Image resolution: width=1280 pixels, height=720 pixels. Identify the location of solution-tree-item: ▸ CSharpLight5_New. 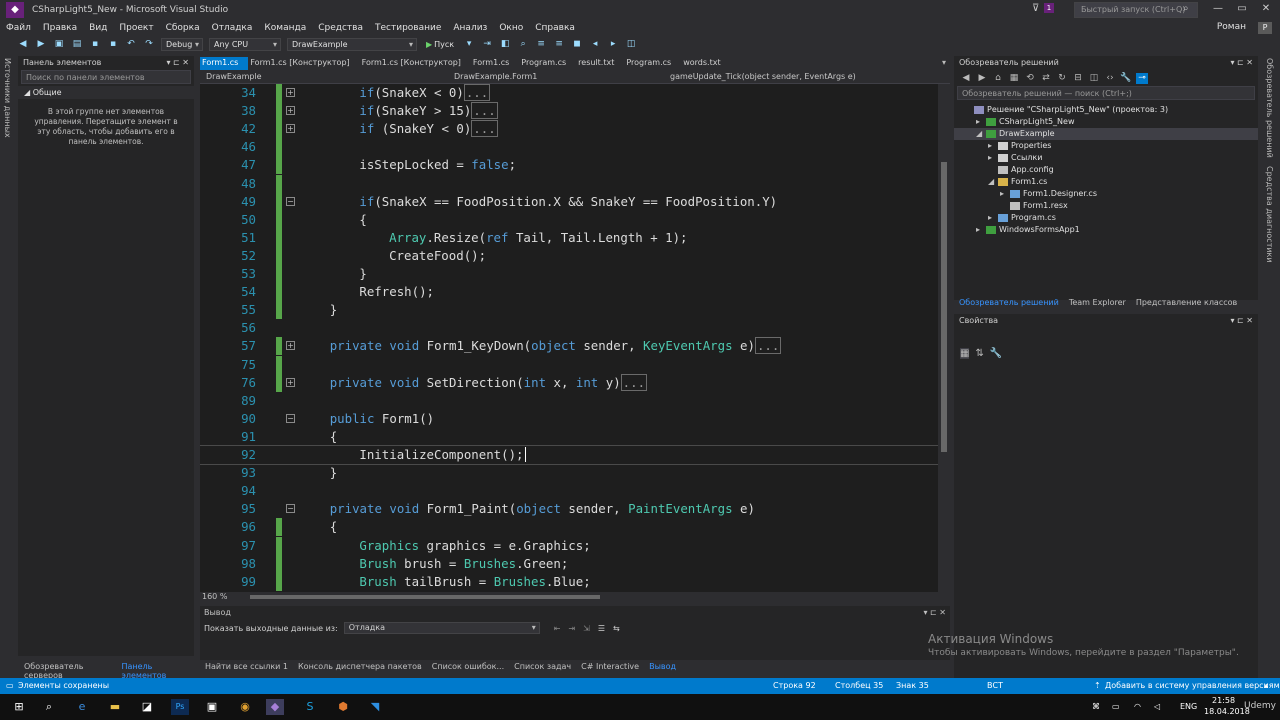
(1106, 122).